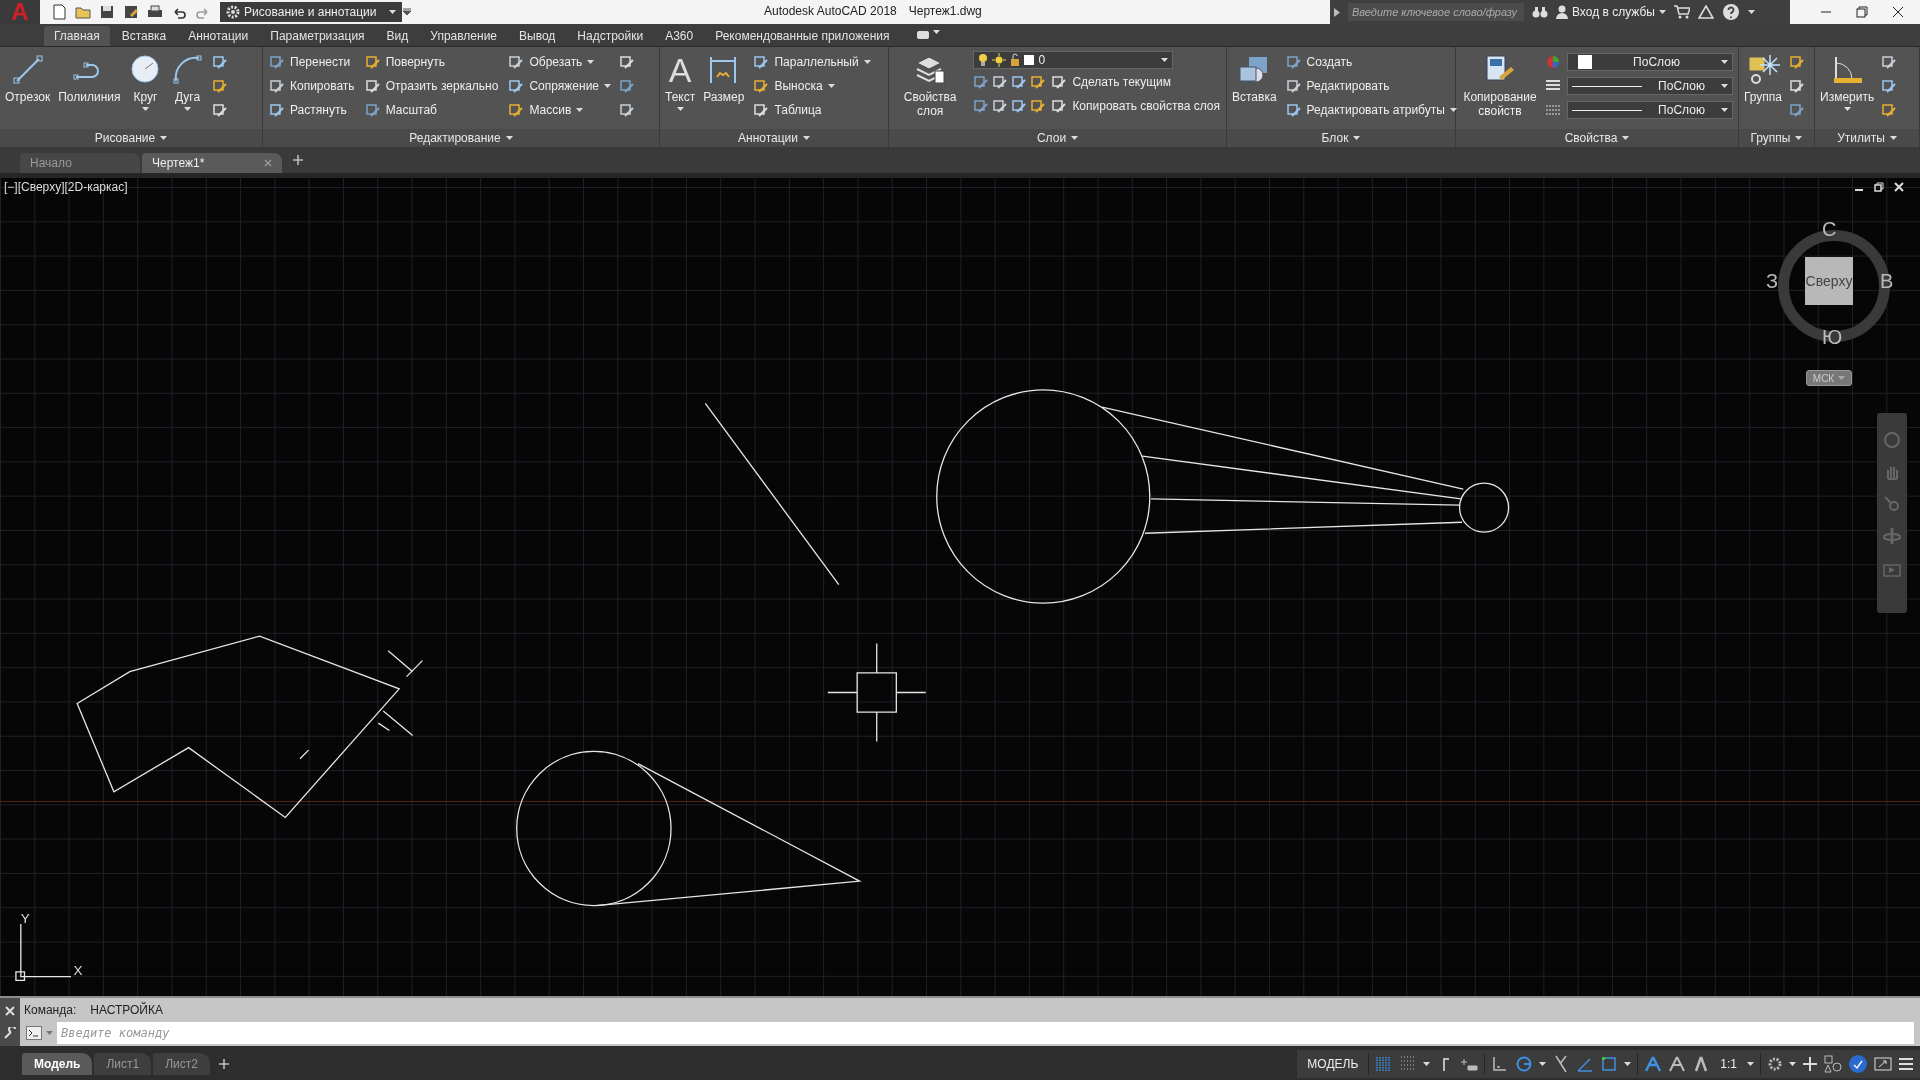  I want to click on ribbon-button: Массив, so click(559, 110).